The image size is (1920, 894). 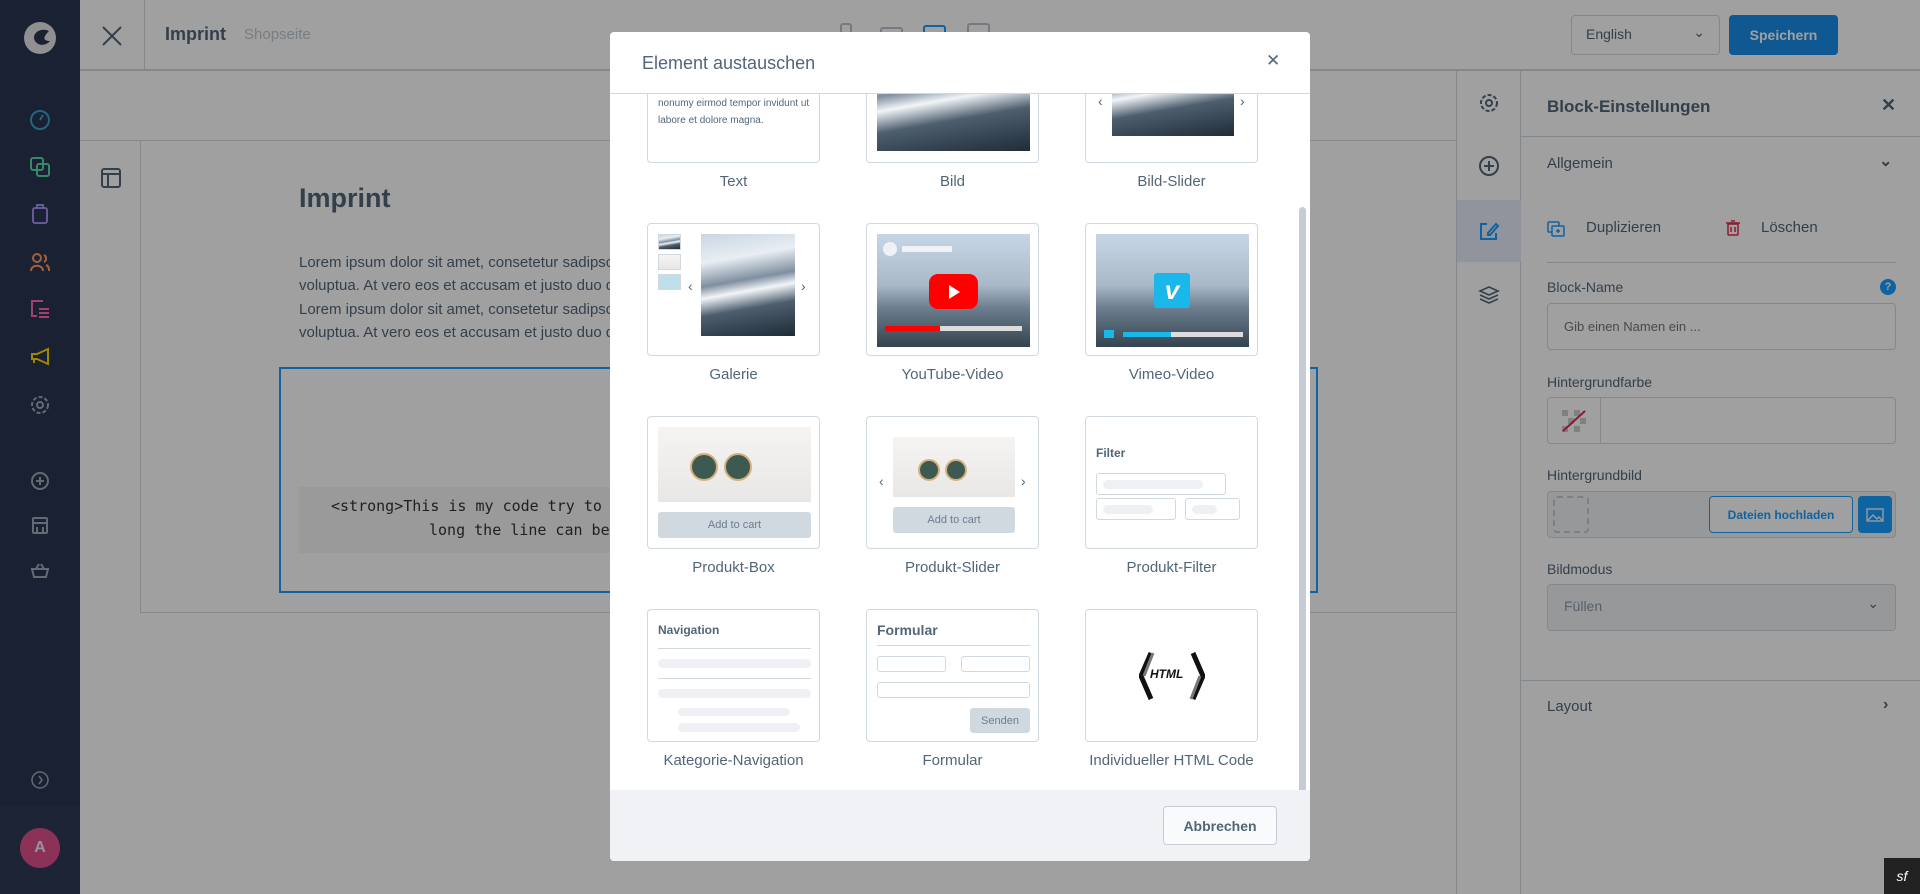 What do you see at coordinates (960, 63) in the screenshot?
I see `modal-header: Element austauschen ✕` at bounding box center [960, 63].